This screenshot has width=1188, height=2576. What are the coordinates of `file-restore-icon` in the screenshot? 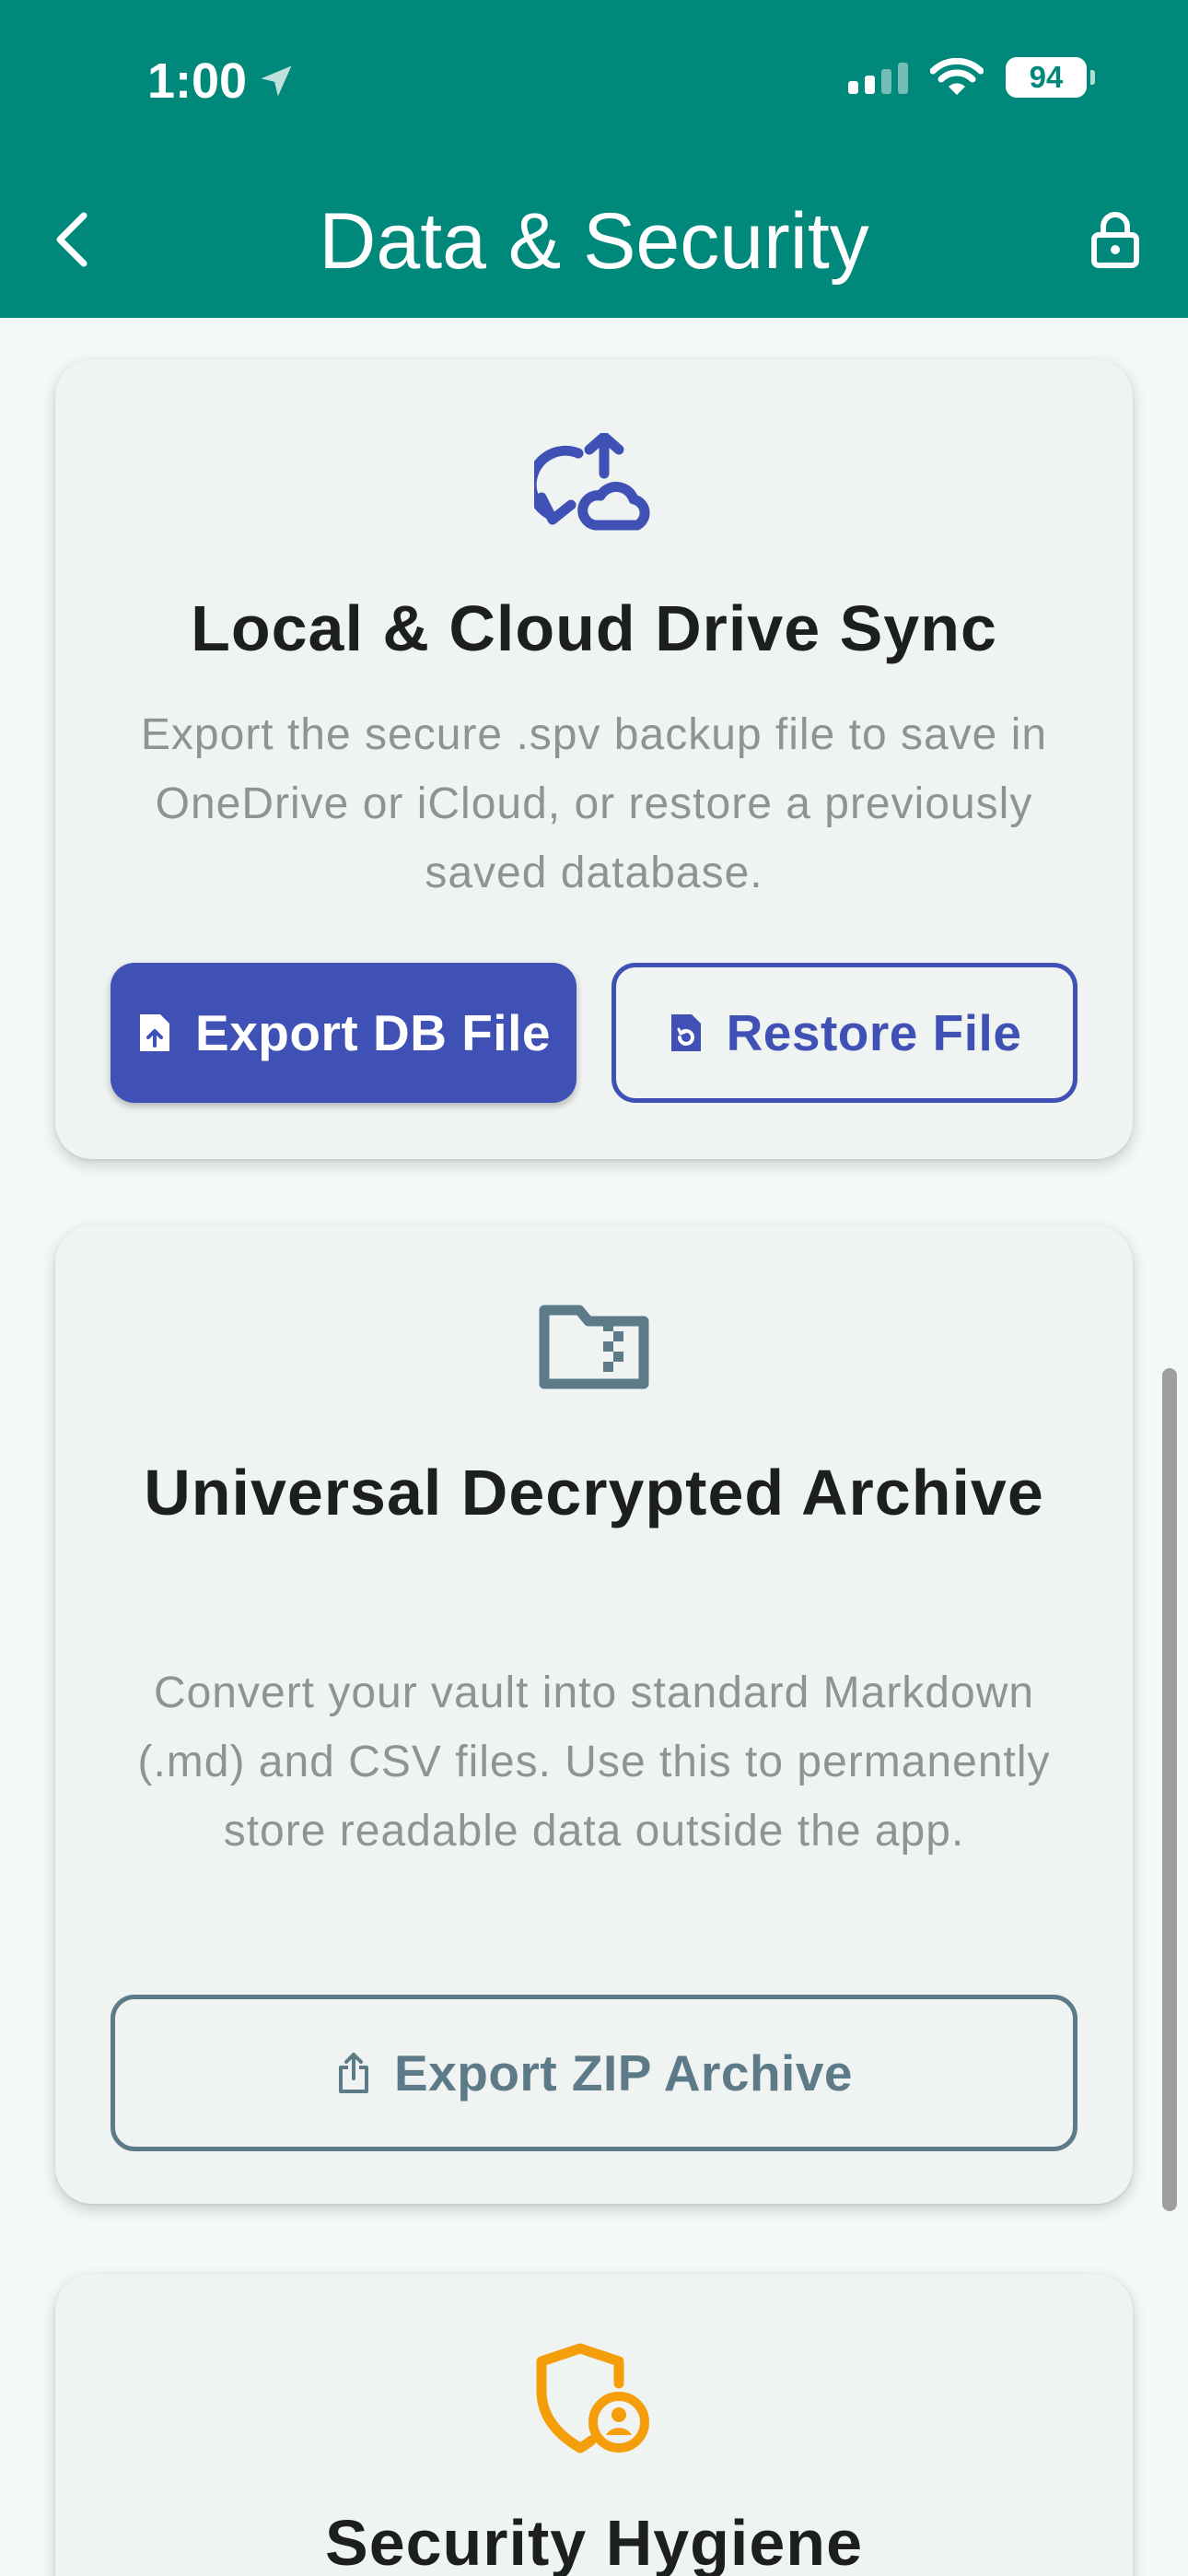 It's located at (685, 1032).